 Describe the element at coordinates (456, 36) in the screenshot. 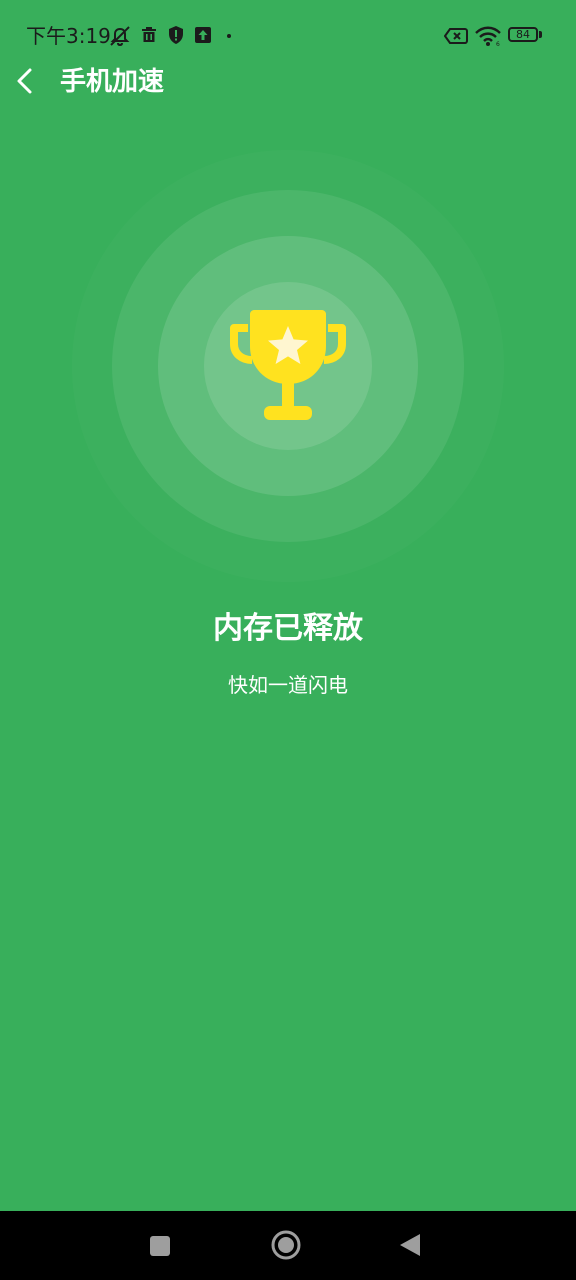

I see `sim-error-icon` at that location.